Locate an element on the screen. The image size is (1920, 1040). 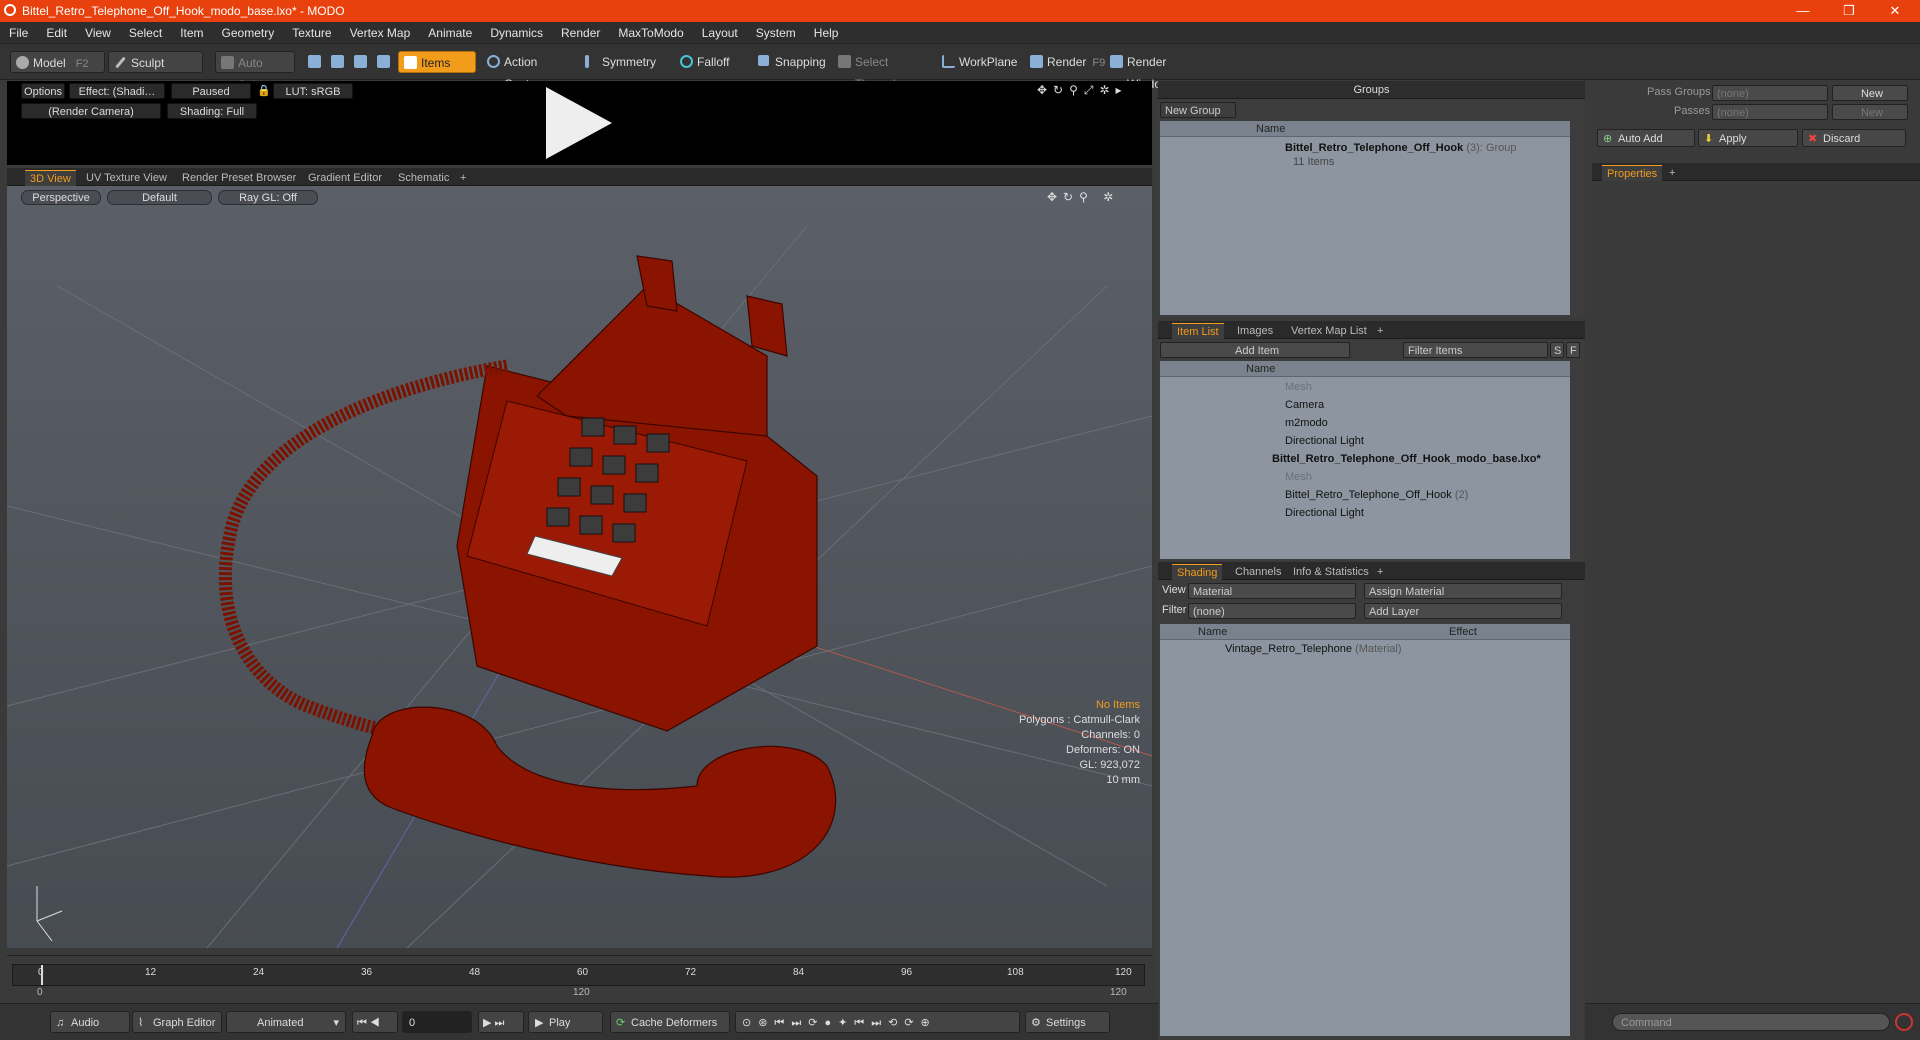
workplane-button: WorkPlane is located at coordinates (977, 62).